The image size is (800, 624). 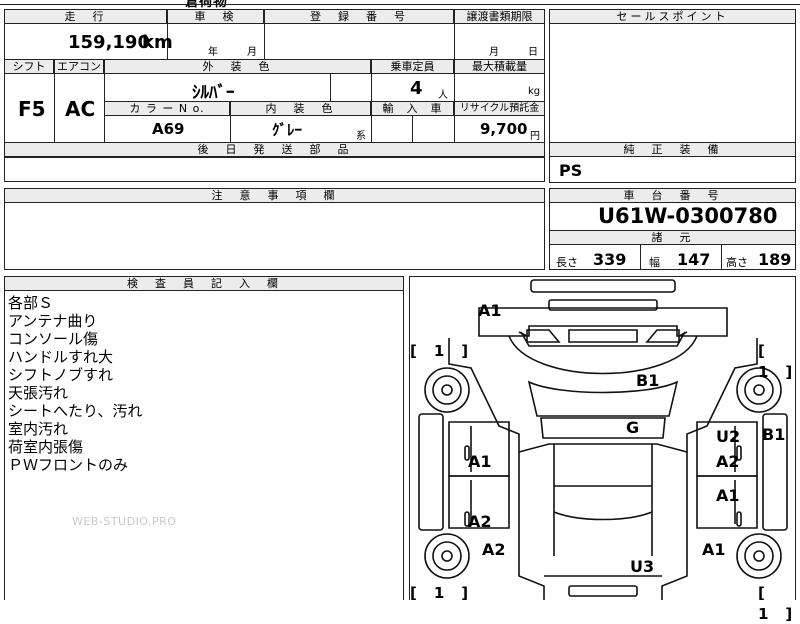 I want to click on top-cut-text-2: 99, so click(x=347, y=1).